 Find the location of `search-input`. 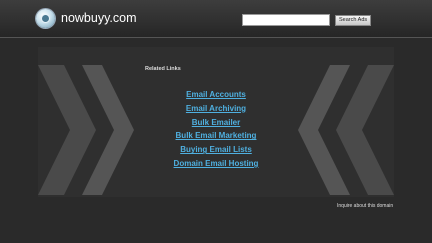

search-input is located at coordinates (286, 20).